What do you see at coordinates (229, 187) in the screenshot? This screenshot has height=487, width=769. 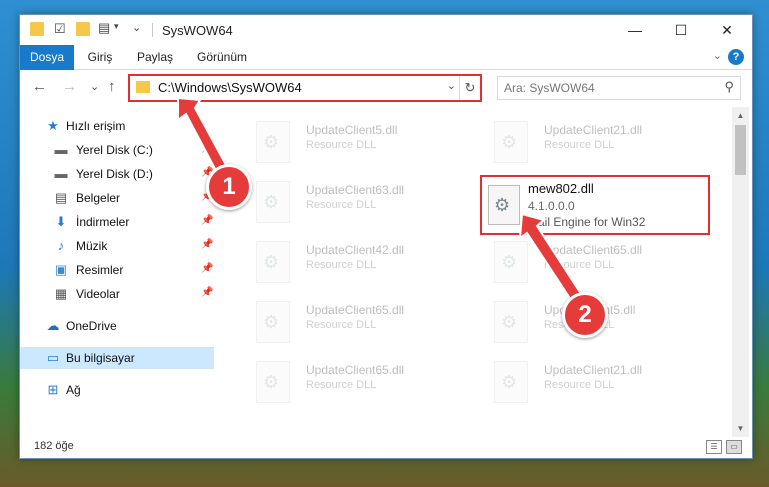 I see `step-badge-1: 1` at bounding box center [229, 187].